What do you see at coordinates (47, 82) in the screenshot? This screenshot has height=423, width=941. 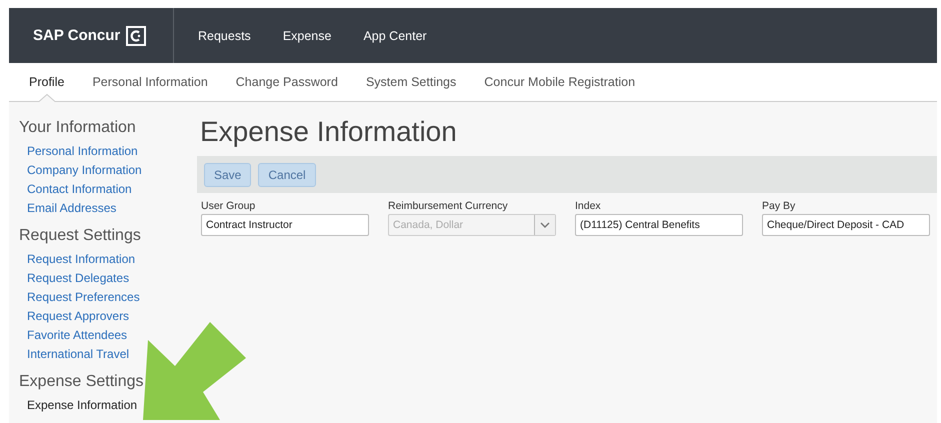 I see `tab: Profile` at bounding box center [47, 82].